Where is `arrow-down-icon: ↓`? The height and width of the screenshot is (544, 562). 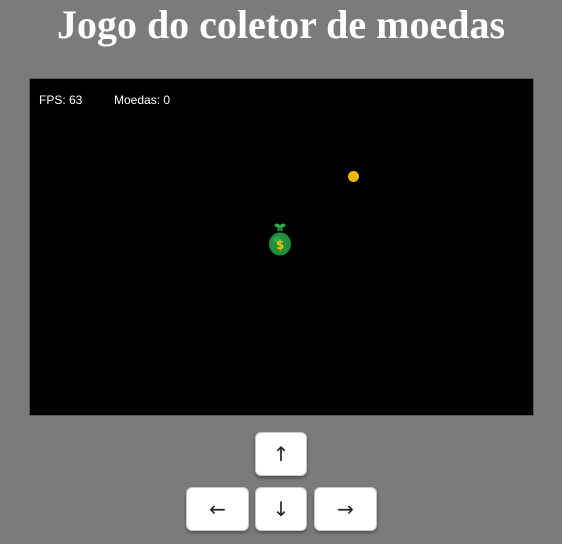
arrow-down-icon: ↓ is located at coordinates (281, 509).